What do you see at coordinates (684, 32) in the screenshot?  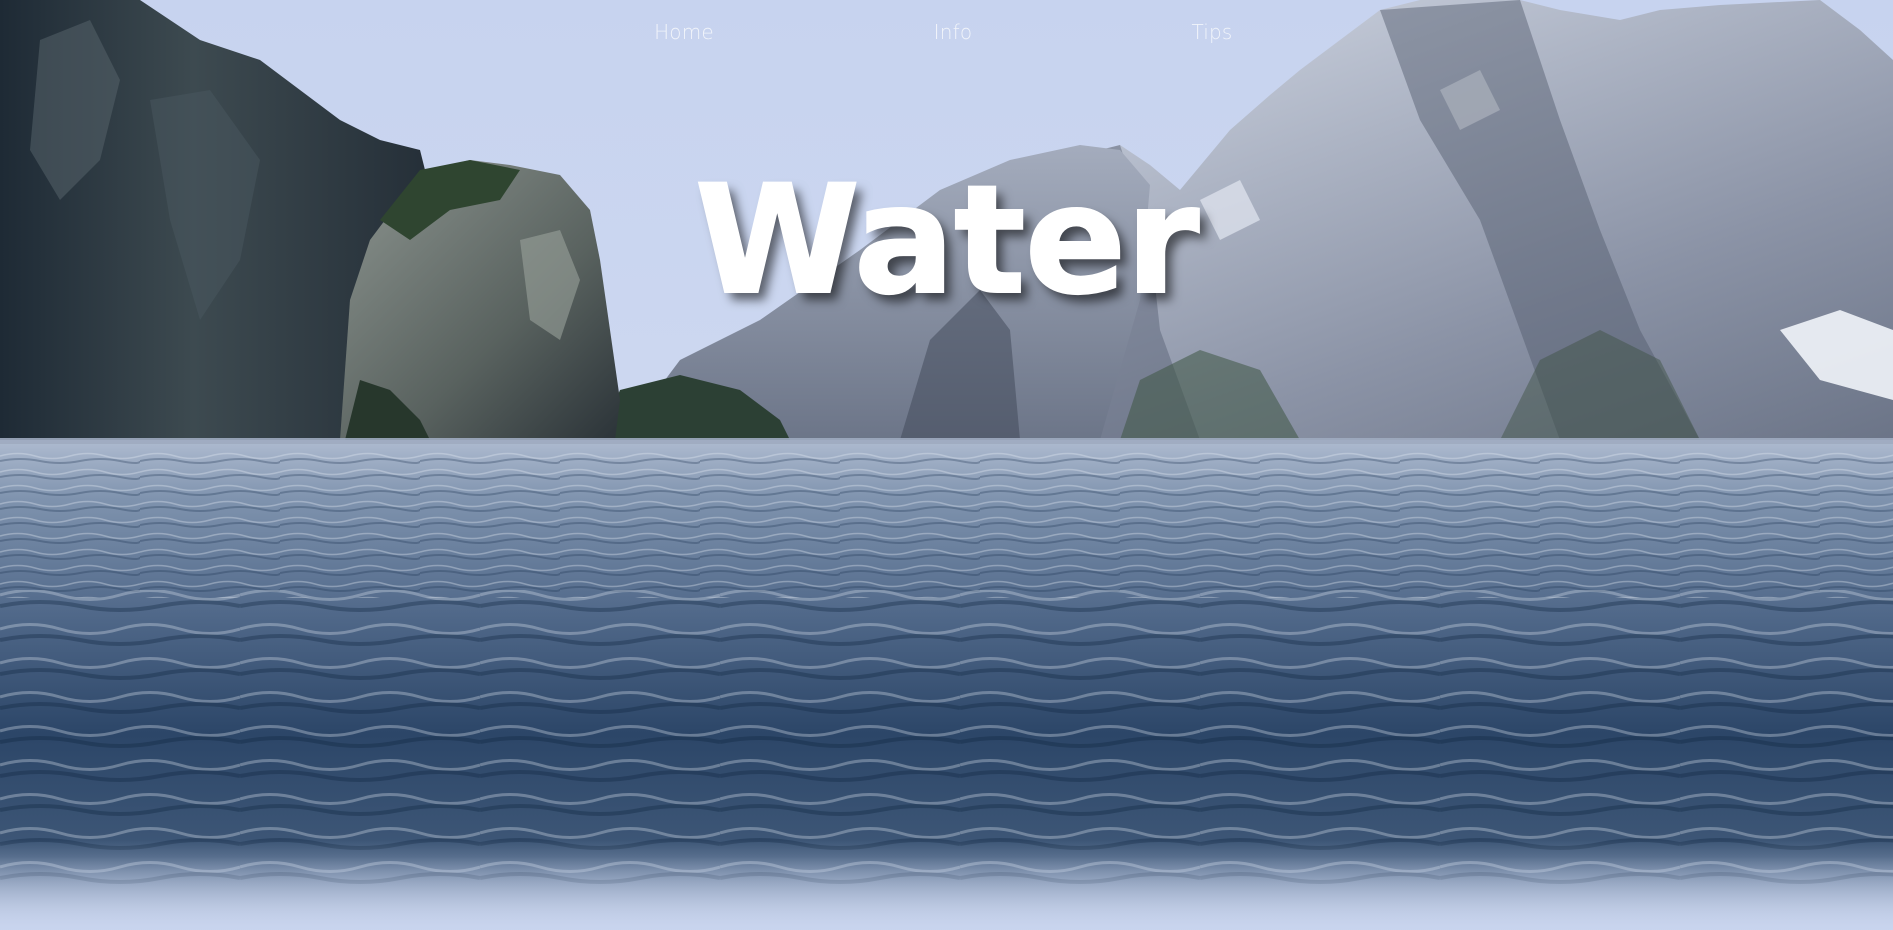 I see `nav-link-home: Home` at bounding box center [684, 32].